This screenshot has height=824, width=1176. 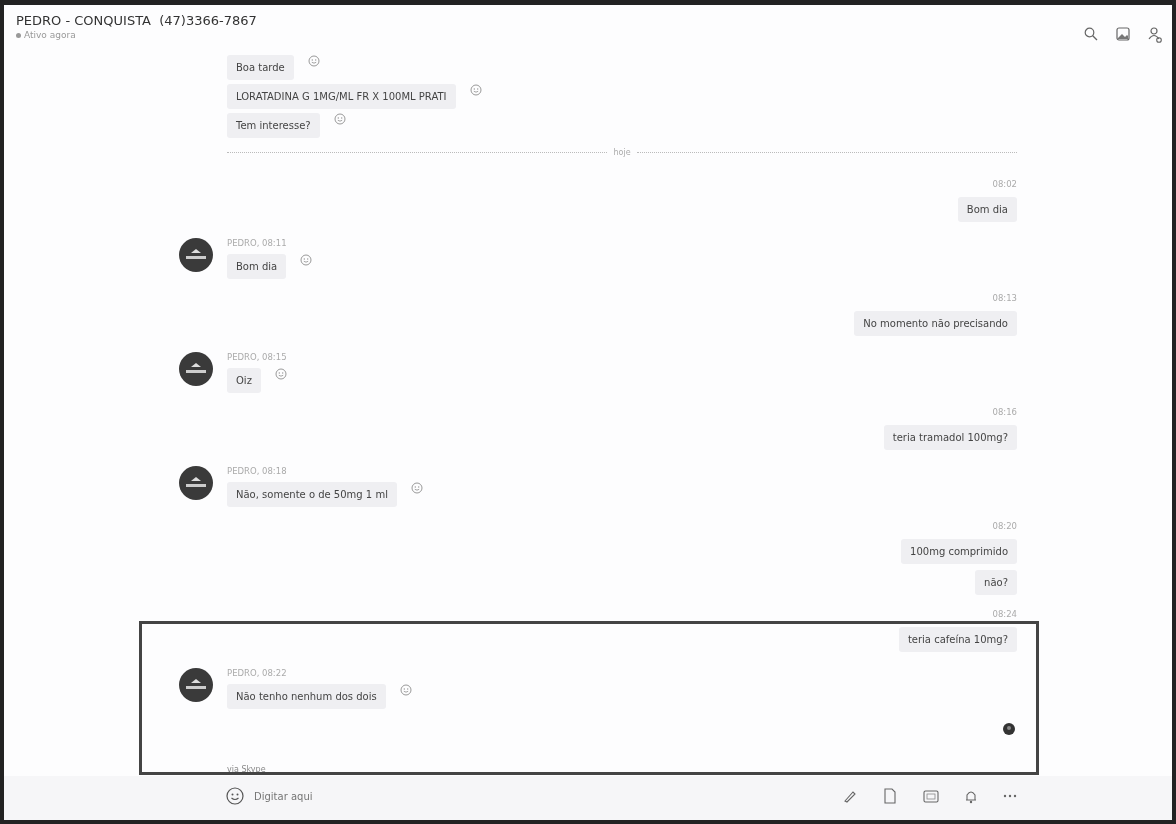 What do you see at coordinates (1123, 34) in the screenshot?
I see `gallery-icon` at bounding box center [1123, 34].